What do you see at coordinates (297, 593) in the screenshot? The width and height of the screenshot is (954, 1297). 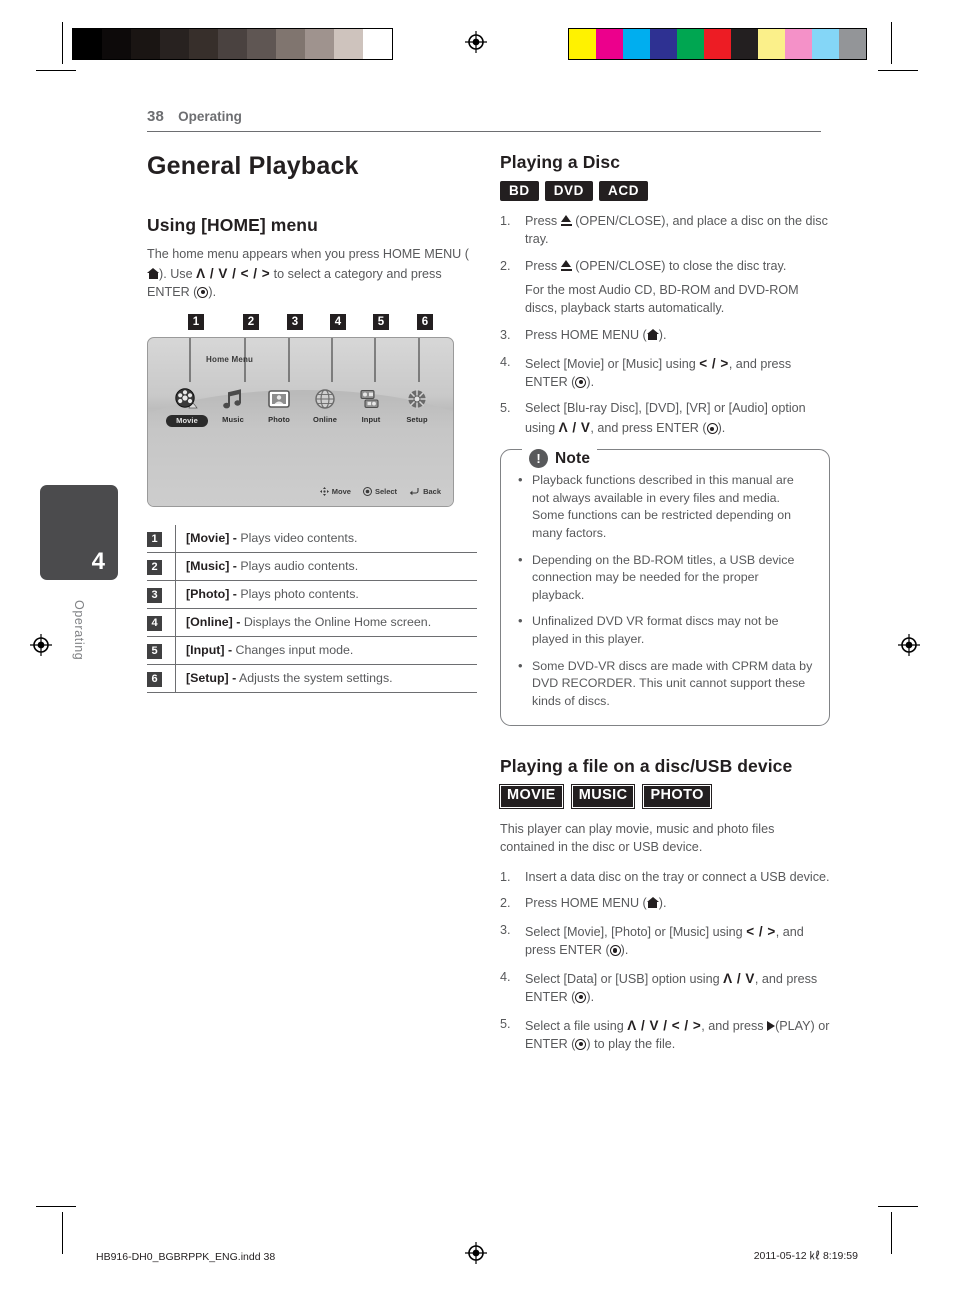 I see `legend-desc-3: Plays photo contents.` at bounding box center [297, 593].